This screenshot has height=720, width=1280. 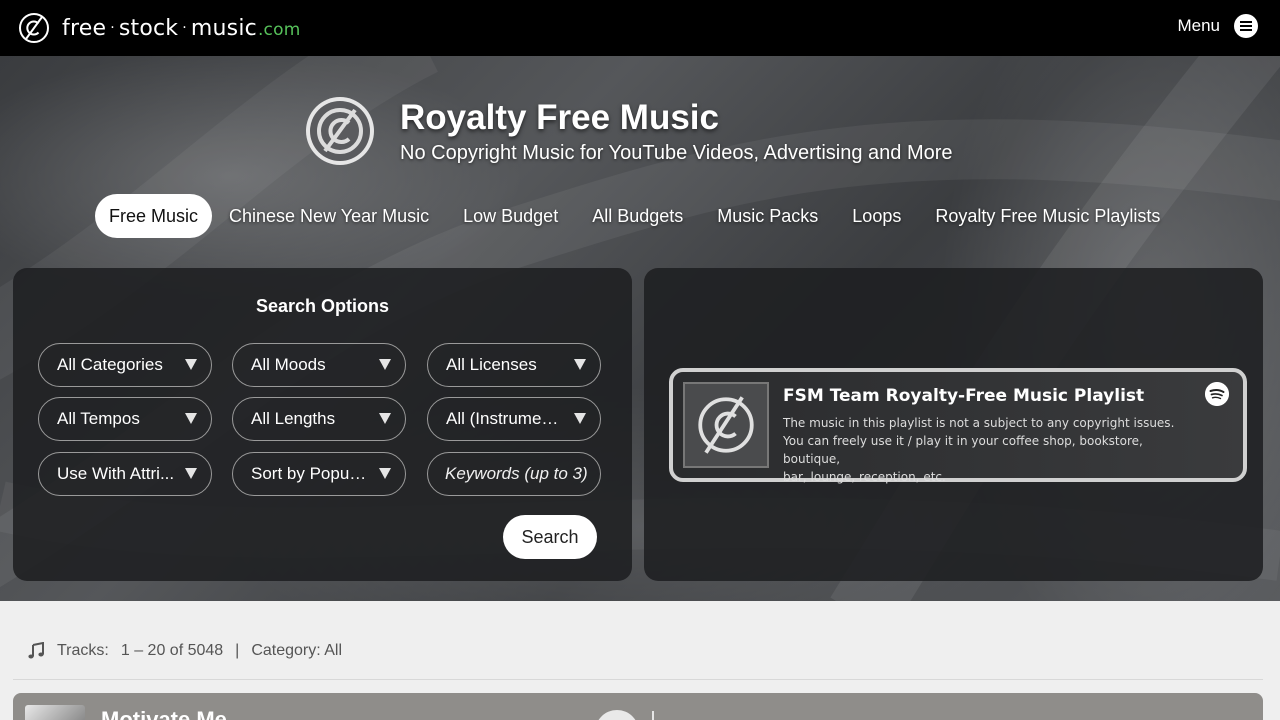 I want to click on track-thumbnail, so click(x=55, y=712).